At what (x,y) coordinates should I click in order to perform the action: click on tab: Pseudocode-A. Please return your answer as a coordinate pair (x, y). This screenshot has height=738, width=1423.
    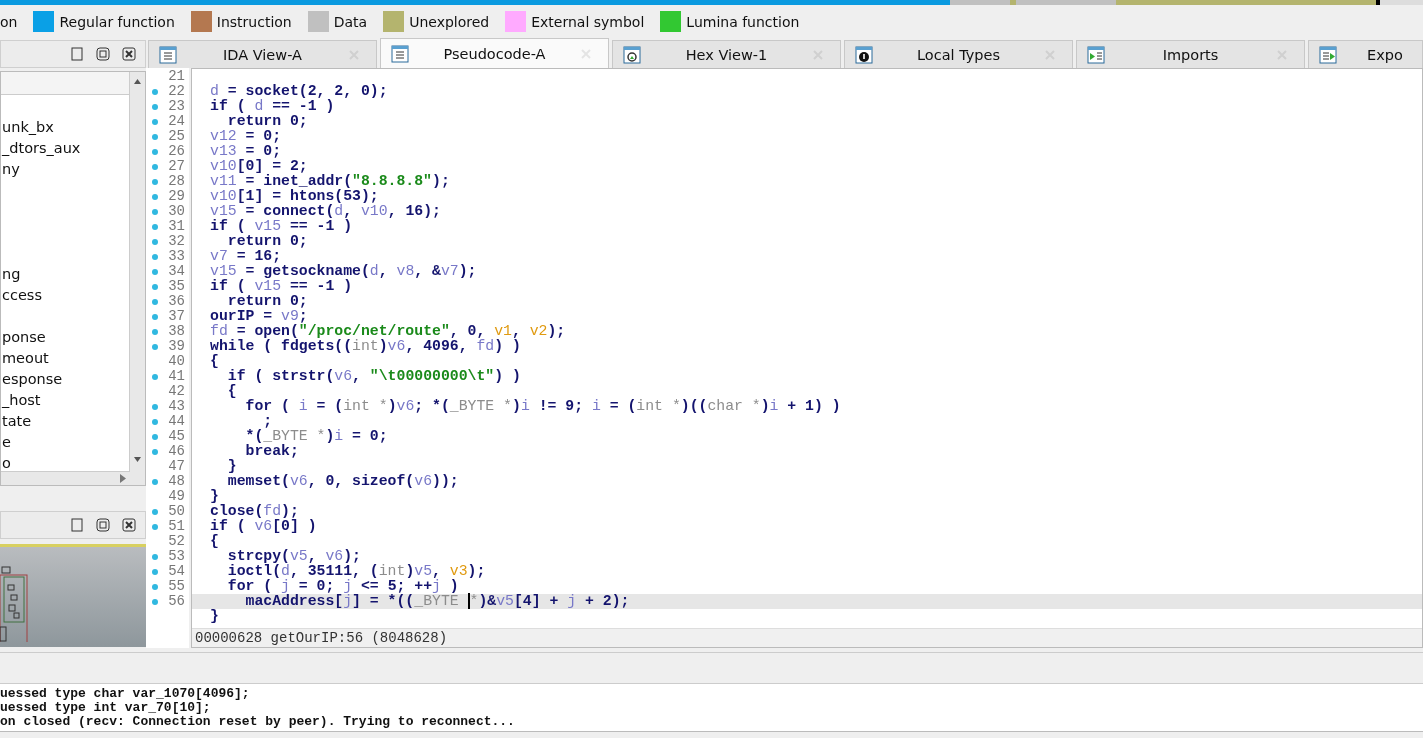
    Looking at the image, I should click on (494, 53).